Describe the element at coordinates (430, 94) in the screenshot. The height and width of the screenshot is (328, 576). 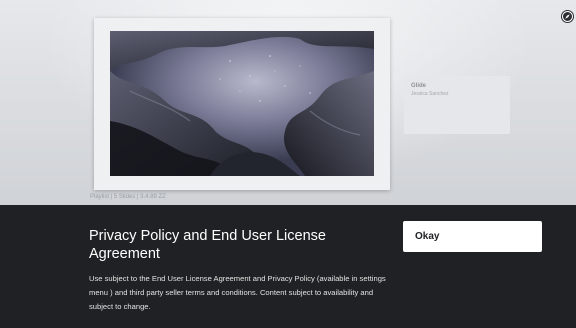
I see `artwork-artist: Jessica Sanchez` at that location.